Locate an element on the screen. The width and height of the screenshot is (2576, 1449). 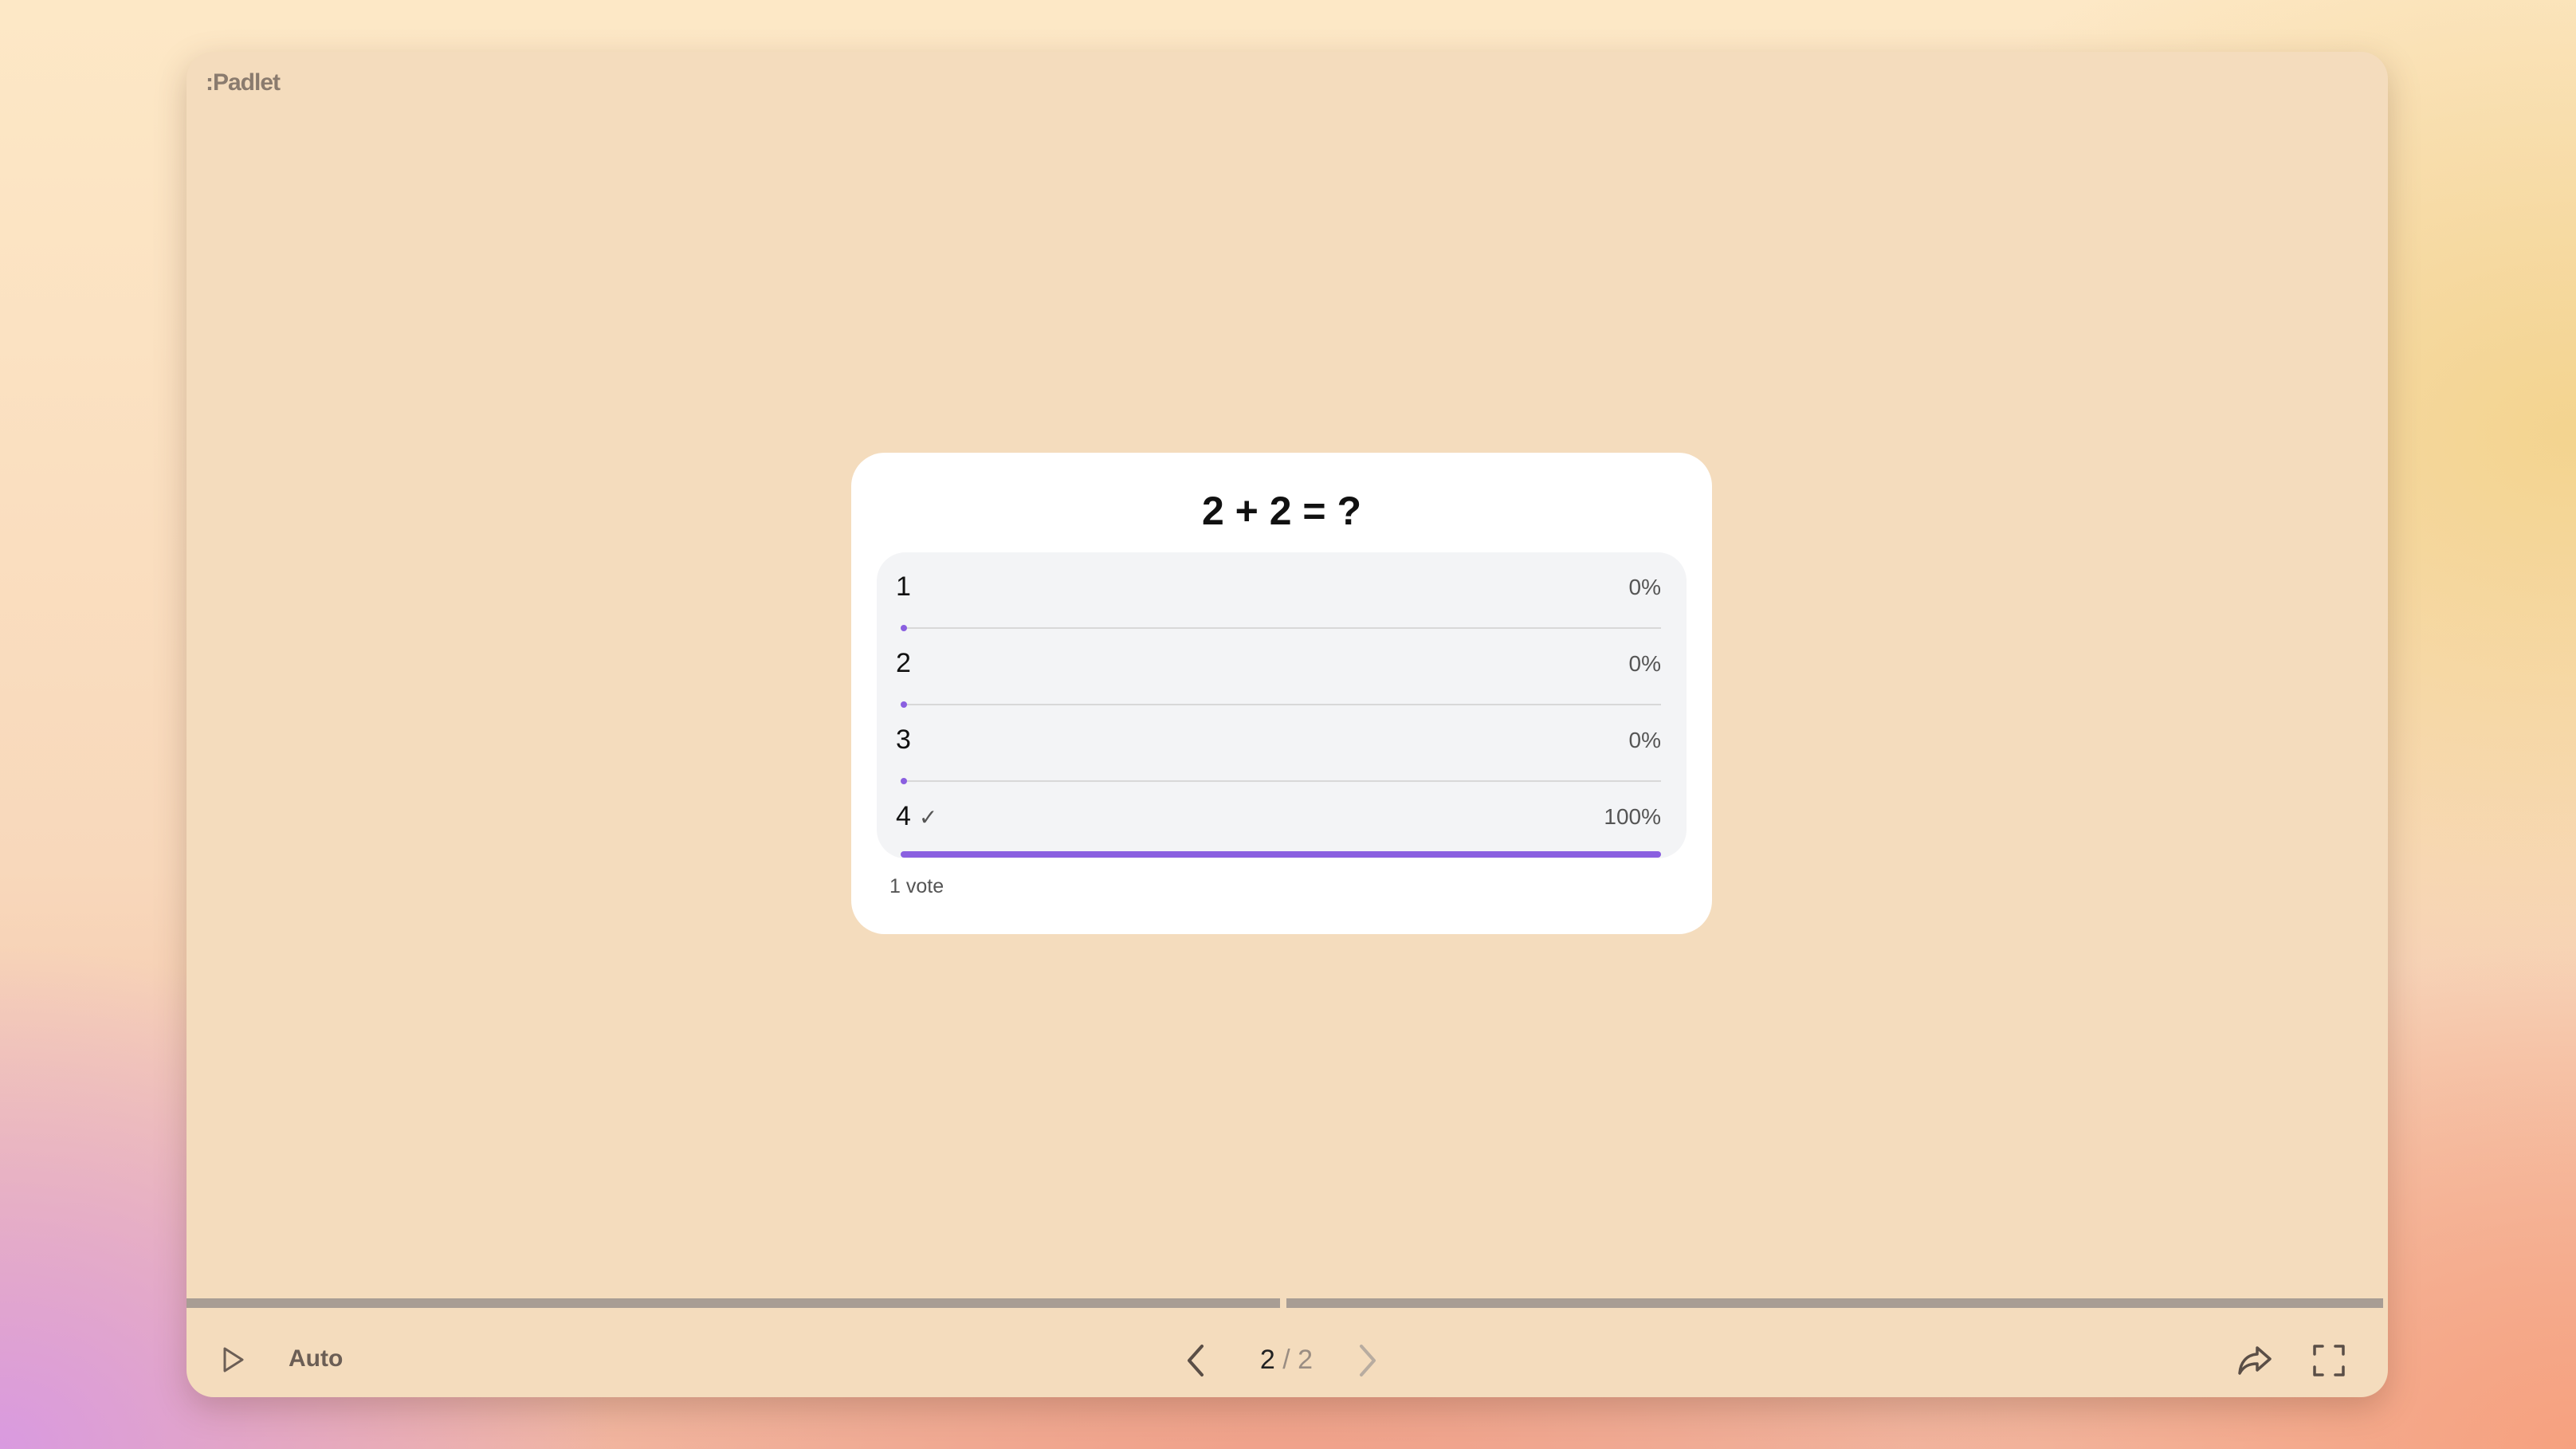
poll-option: 4 ✓ 100% is located at coordinates (1282, 820).